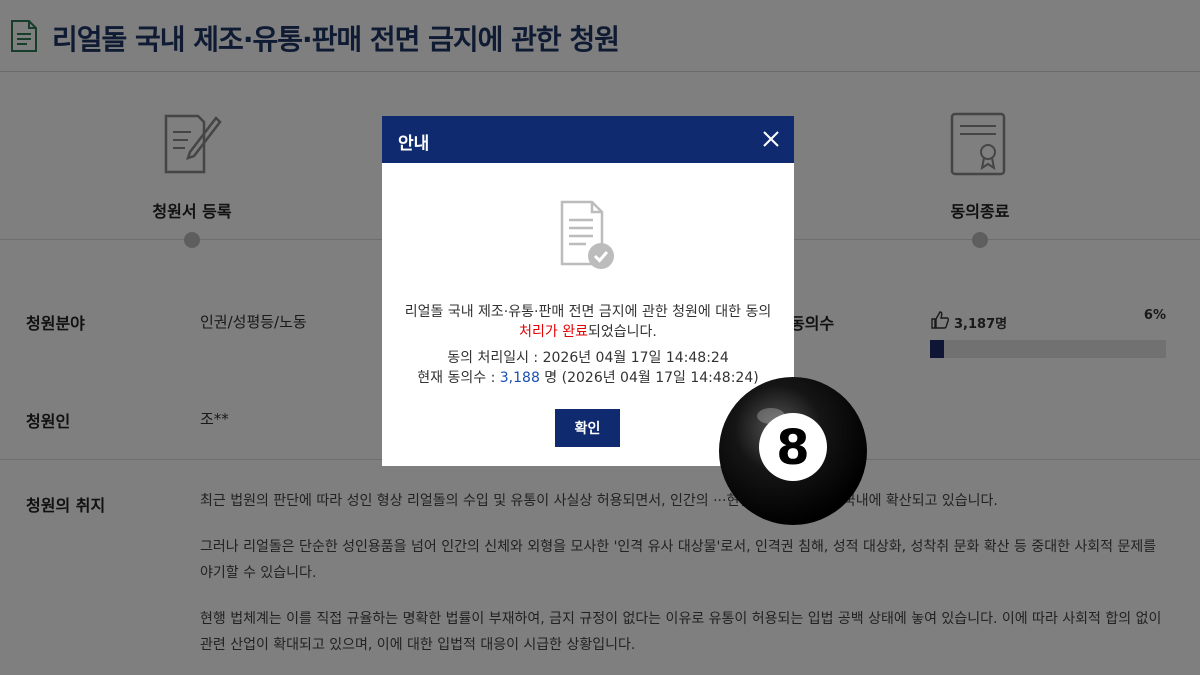 This screenshot has height=675, width=1200. What do you see at coordinates (519, 378) in the screenshot?
I see `count-value: 3,188` at bounding box center [519, 378].